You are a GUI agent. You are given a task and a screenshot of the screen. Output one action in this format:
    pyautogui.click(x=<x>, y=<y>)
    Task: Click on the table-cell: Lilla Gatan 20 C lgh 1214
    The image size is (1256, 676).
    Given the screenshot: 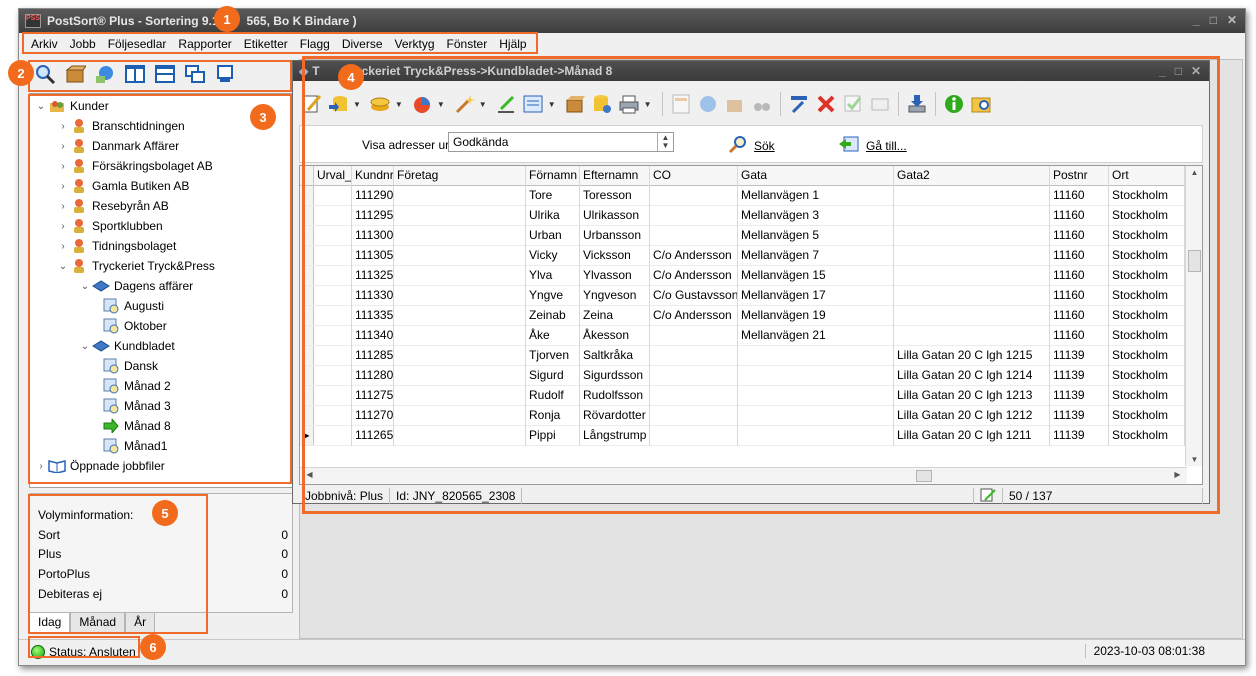 What is the action you would take?
    pyautogui.click(x=972, y=376)
    